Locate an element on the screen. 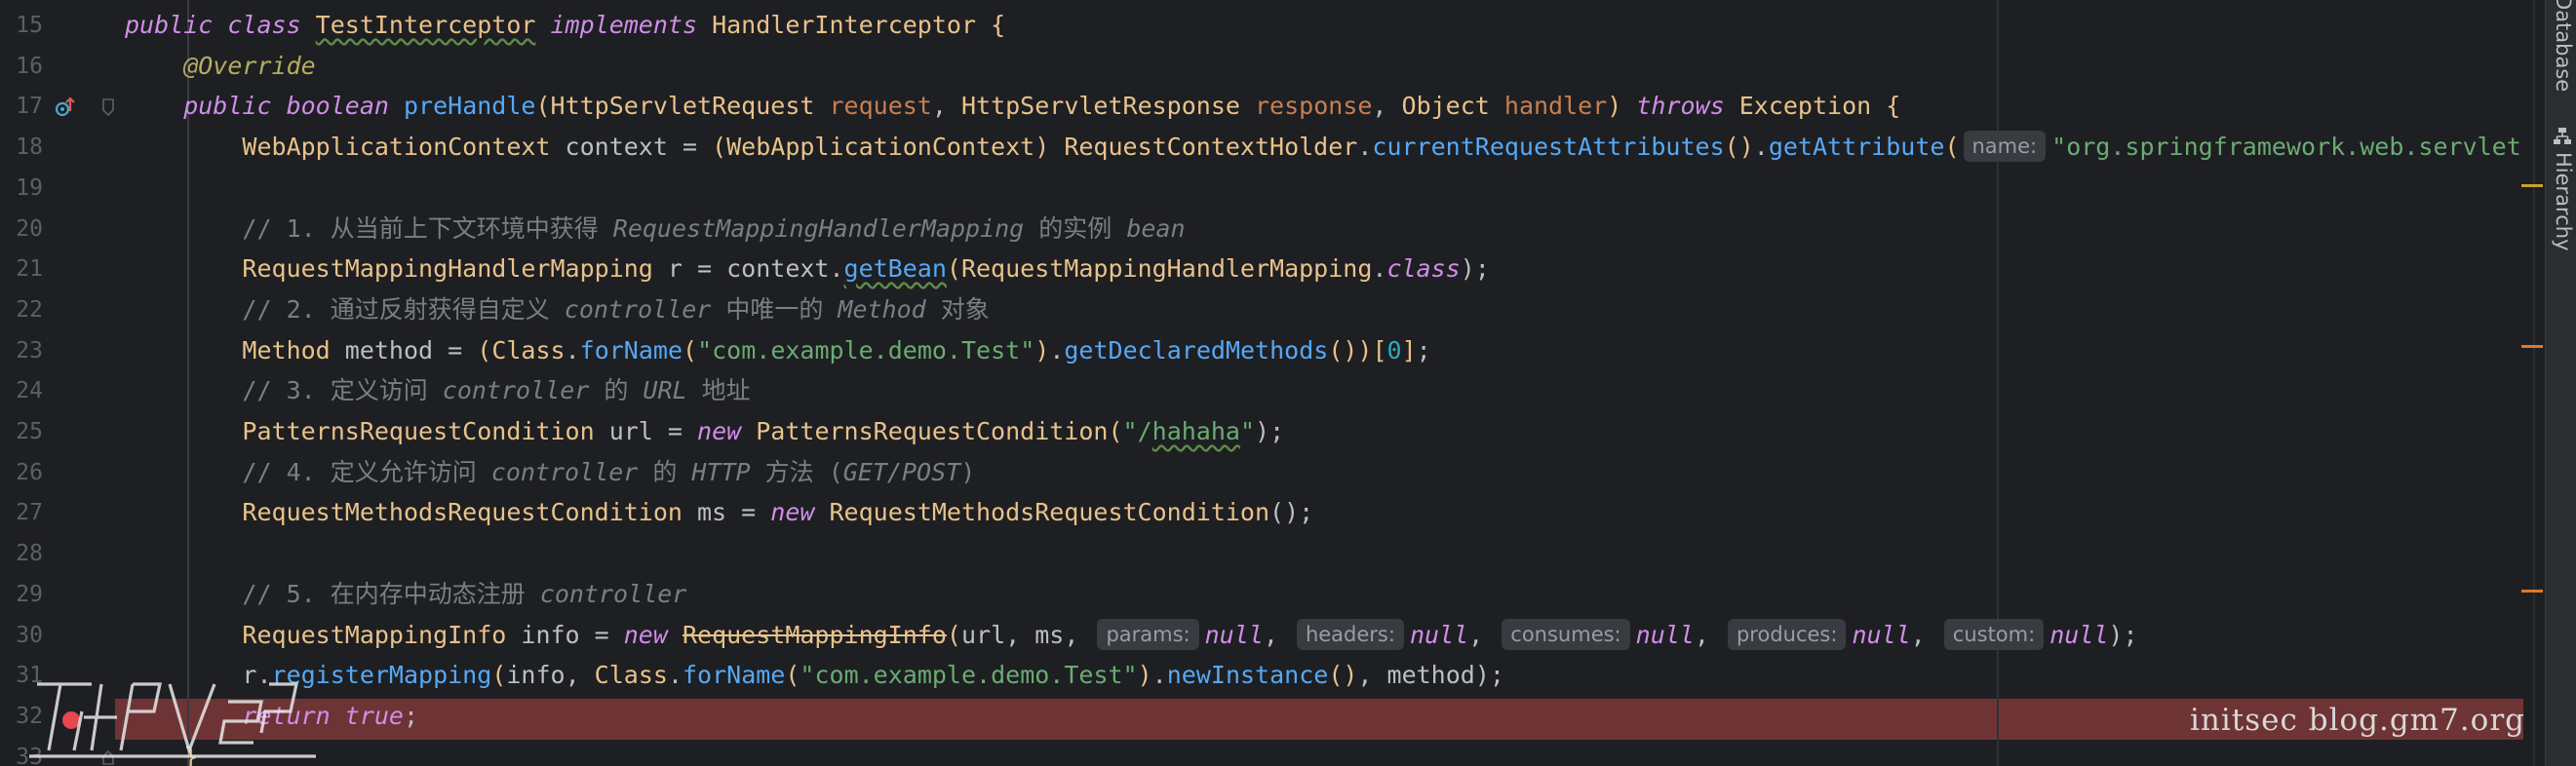  code-token: , method); is located at coordinates (1430, 675).